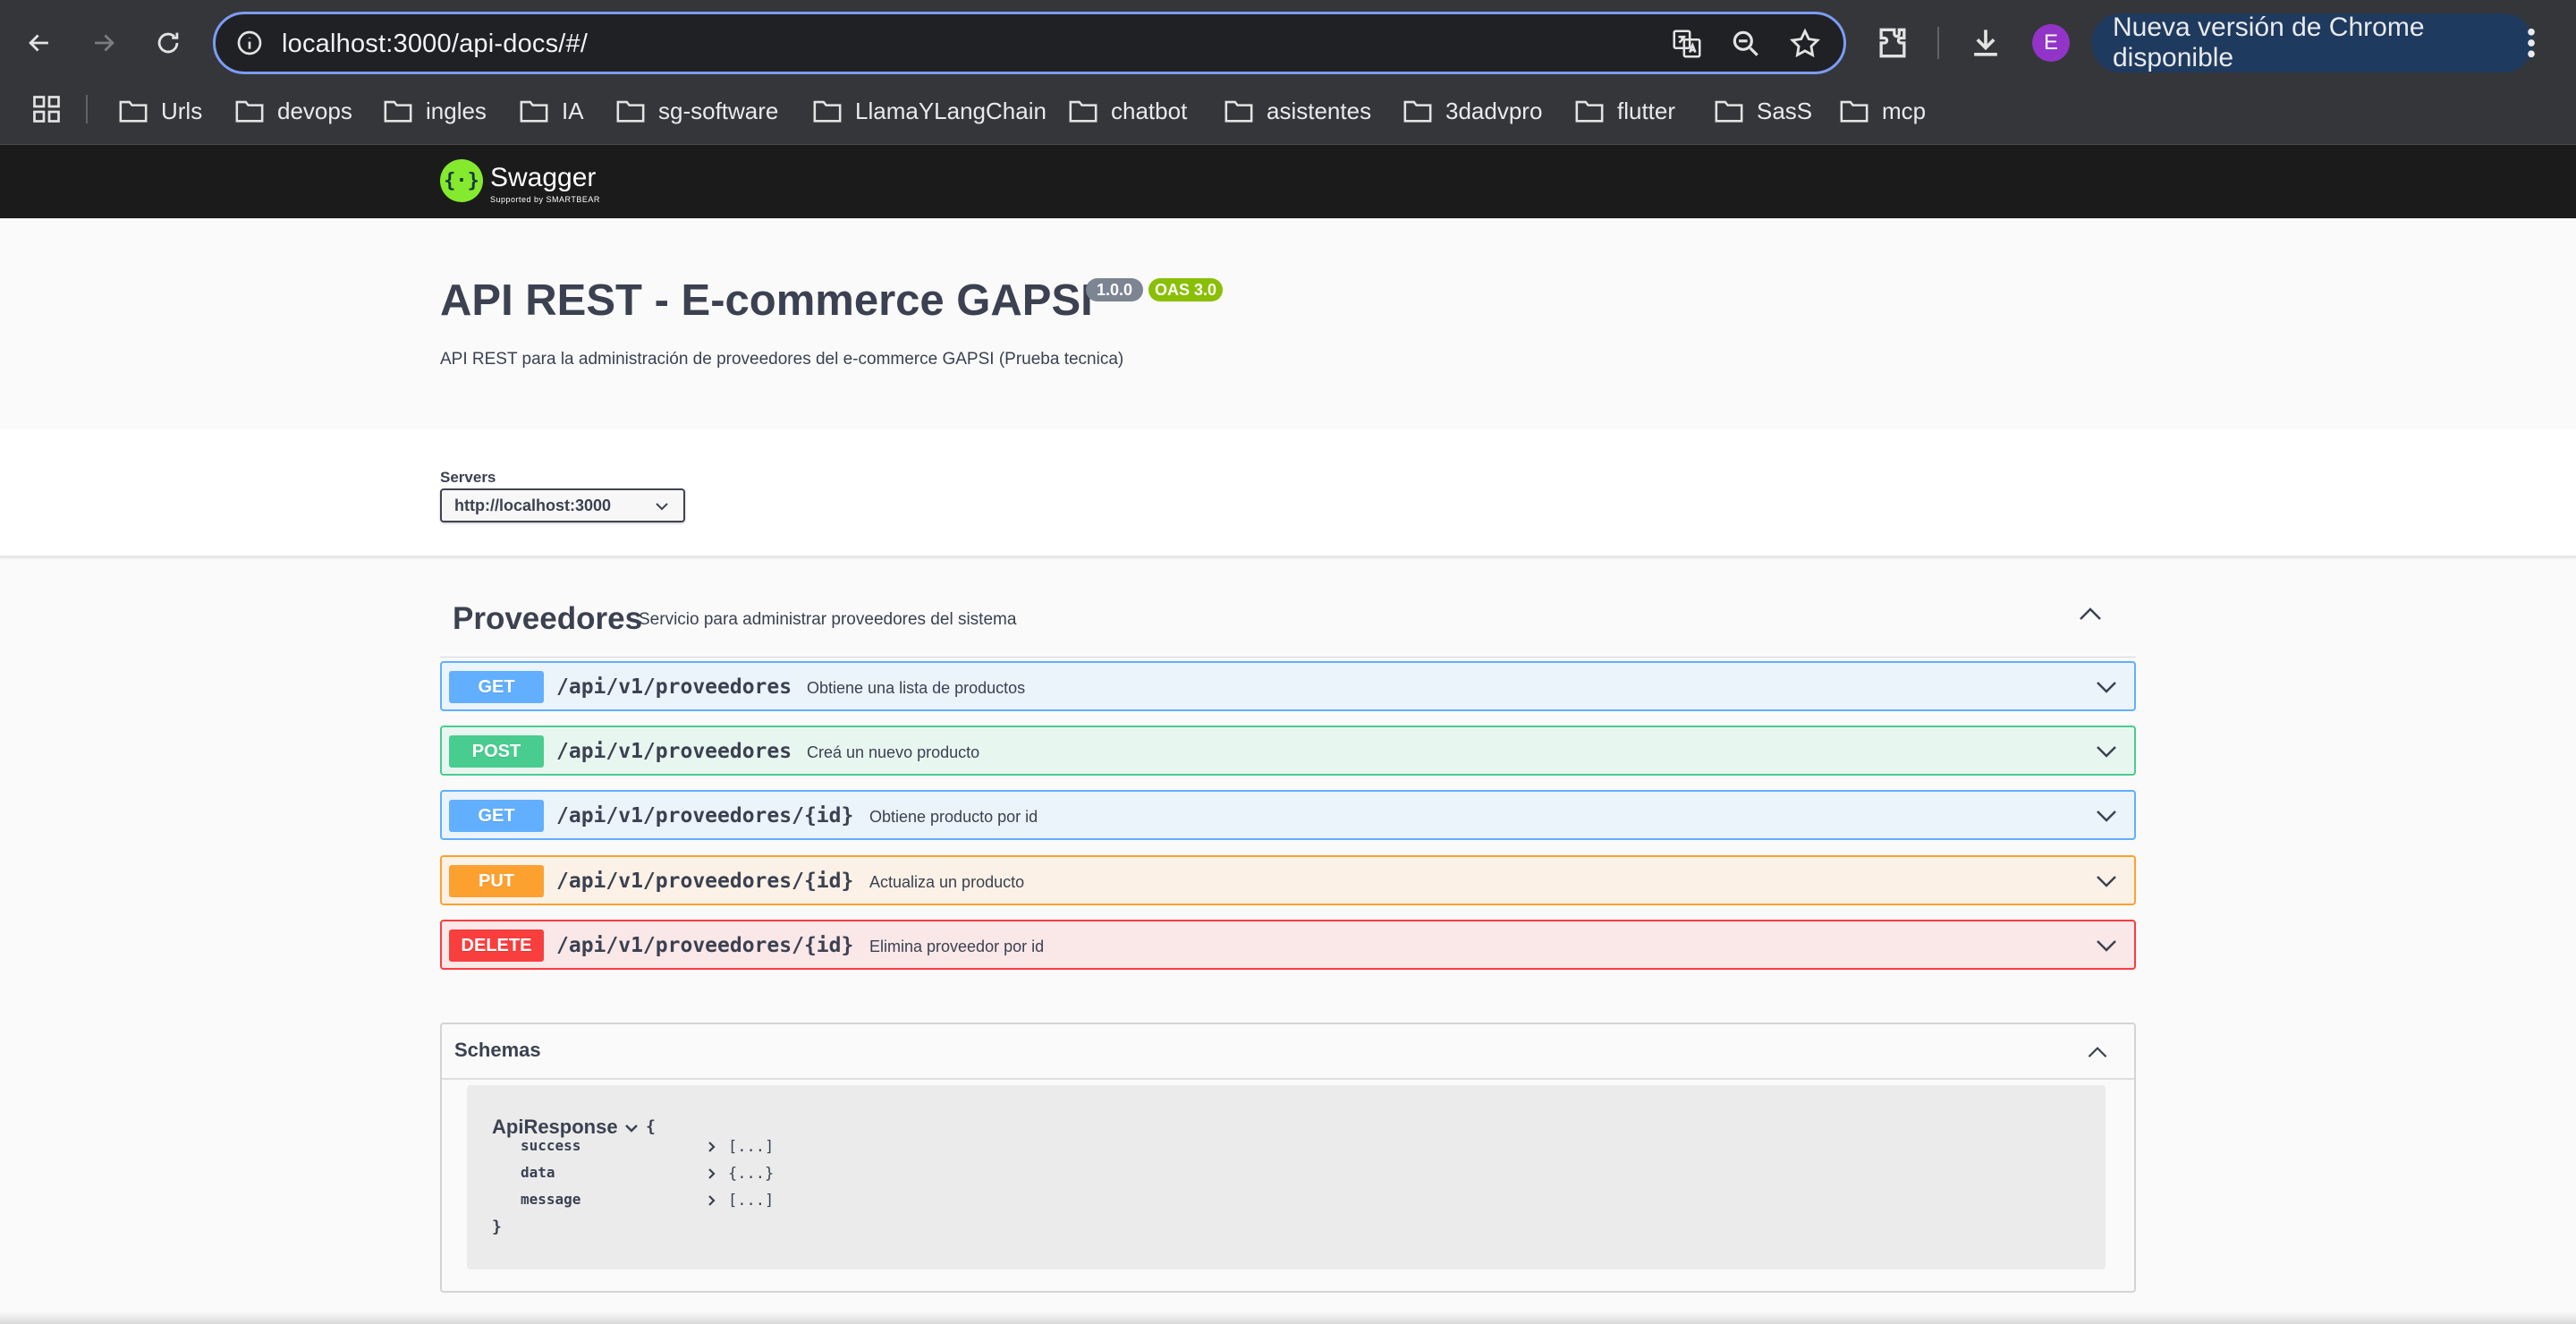  I want to click on bookmark-folder-flutter: flutter, so click(1624, 111).